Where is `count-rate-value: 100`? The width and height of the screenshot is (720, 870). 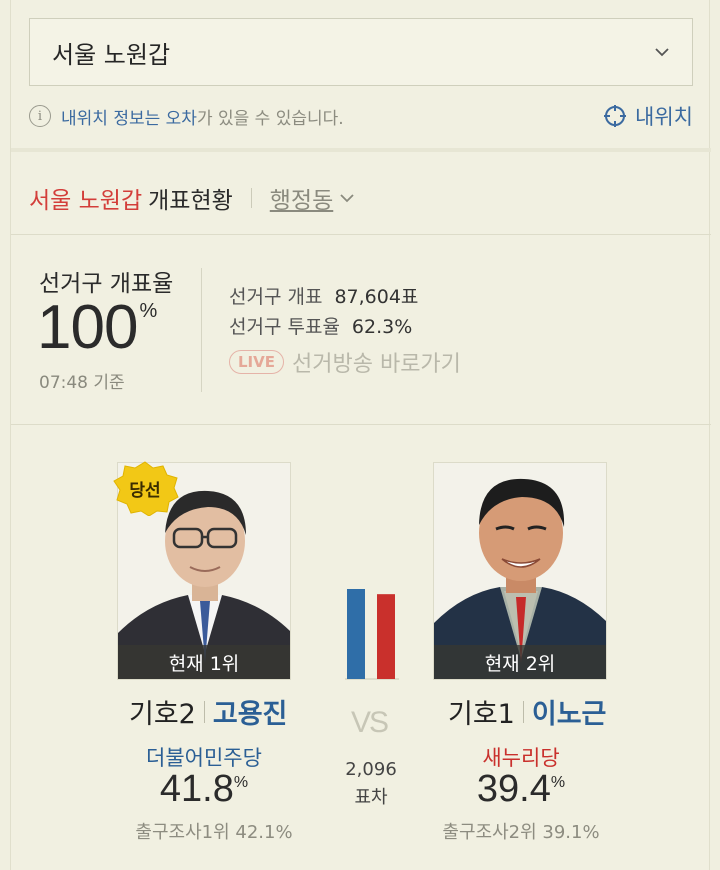
count-rate-value: 100 is located at coordinates (87, 327).